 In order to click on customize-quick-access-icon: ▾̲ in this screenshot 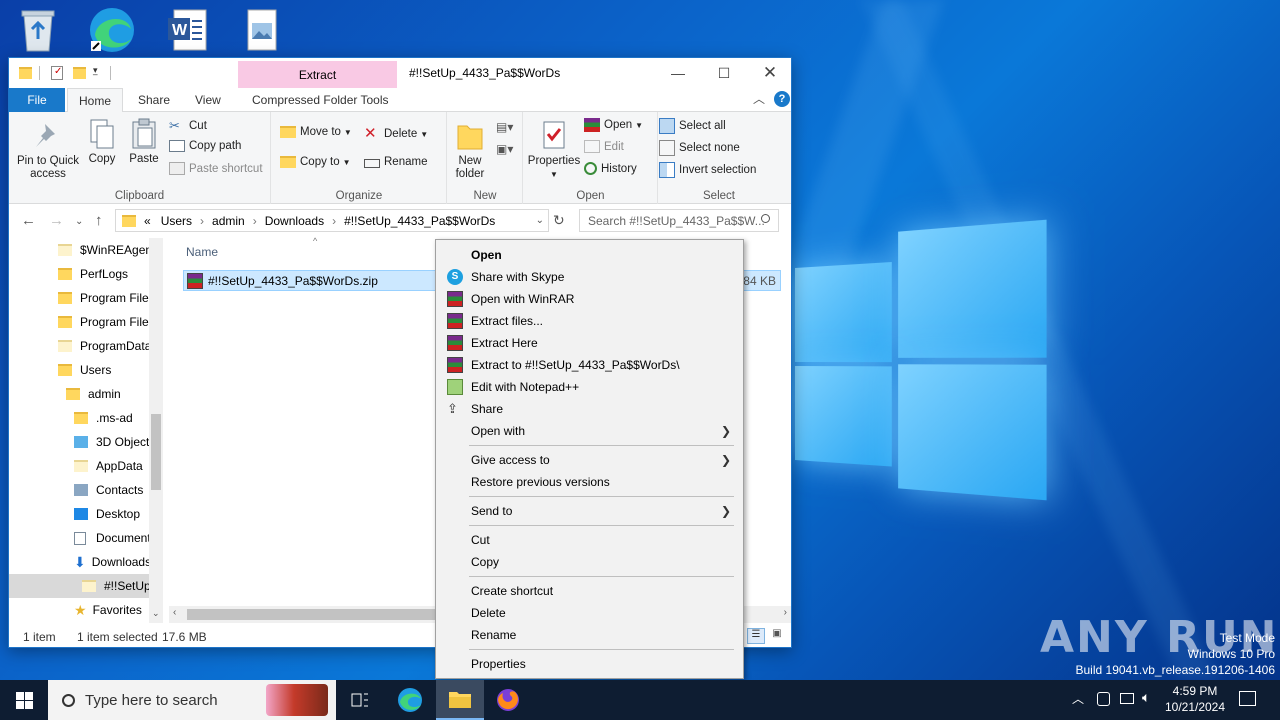, I will do `click(95, 70)`.